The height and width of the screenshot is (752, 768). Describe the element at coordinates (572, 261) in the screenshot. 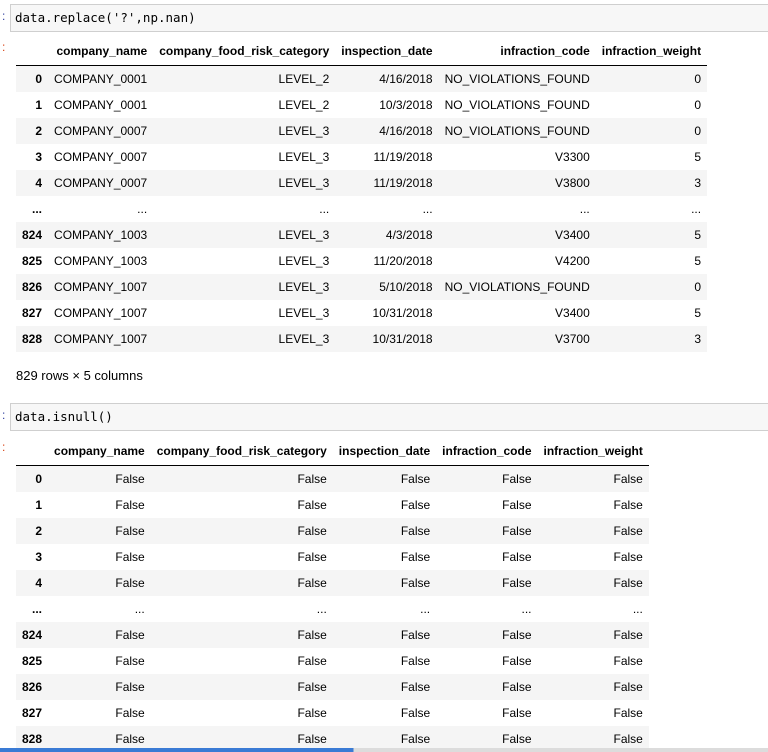

I see `table-cell: V4200` at that location.